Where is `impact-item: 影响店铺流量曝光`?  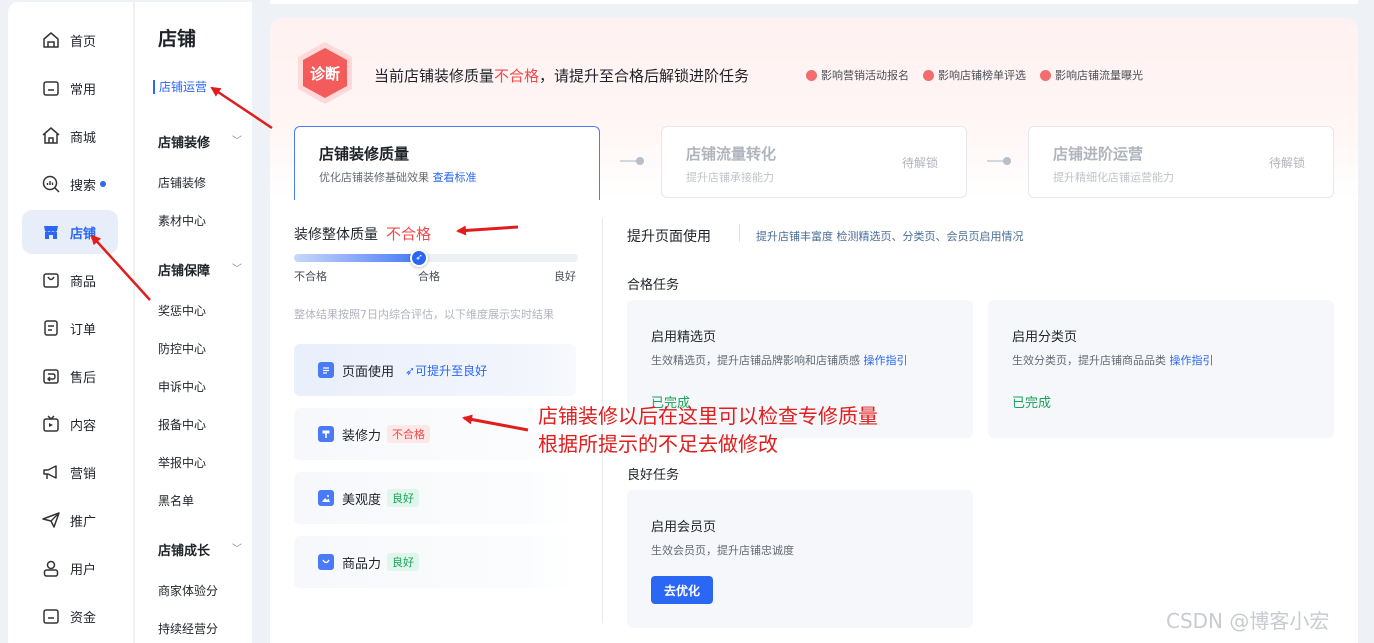 impact-item: 影响店铺流量曝光 is located at coordinates (1091, 75).